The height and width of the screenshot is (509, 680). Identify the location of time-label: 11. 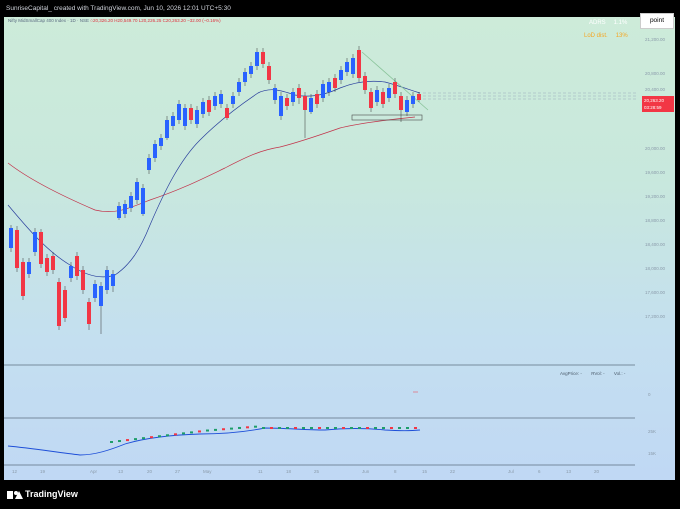
(260, 471).